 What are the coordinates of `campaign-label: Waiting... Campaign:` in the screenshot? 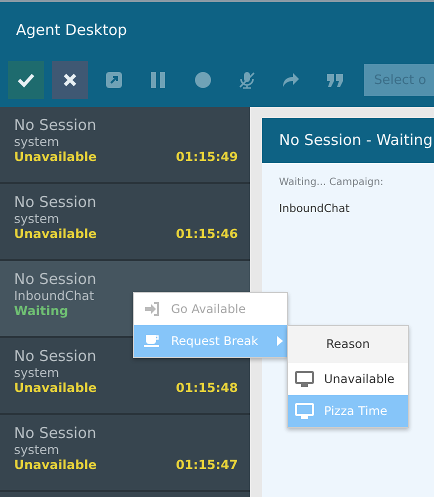 It's located at (331, 182).